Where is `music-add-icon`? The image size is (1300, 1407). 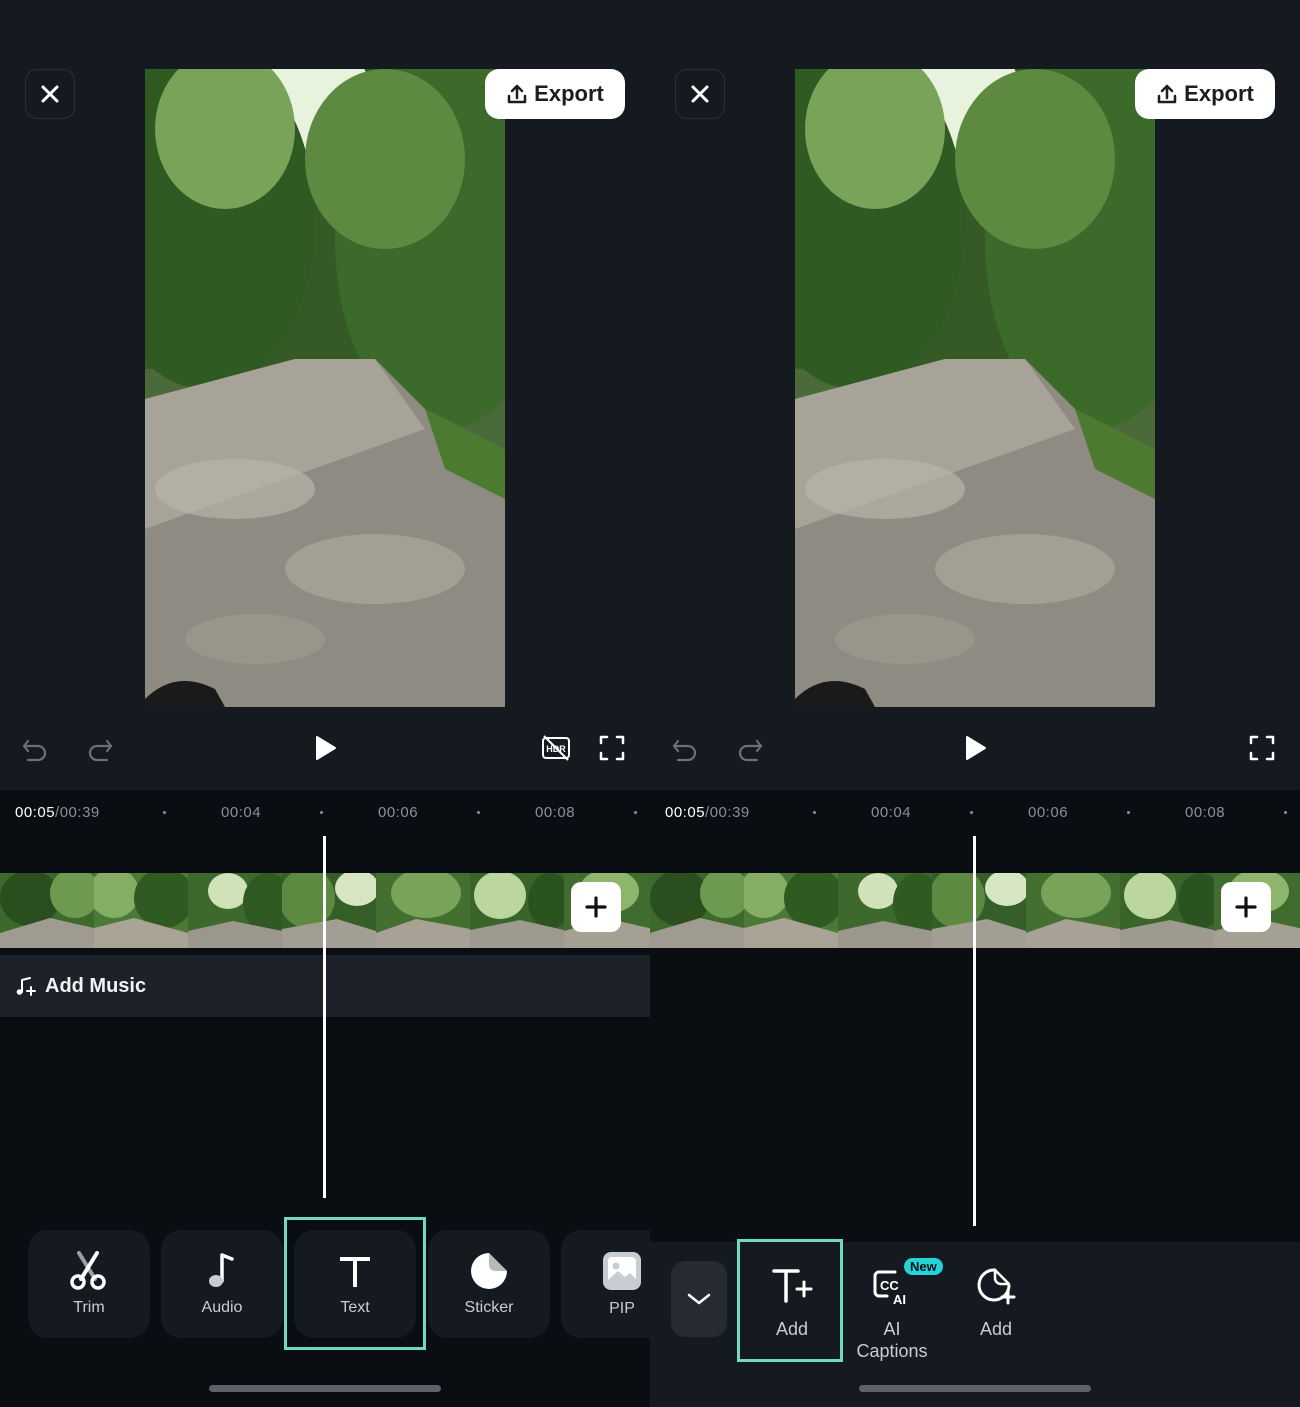
music-add-icon is located at coordinates (26, 986).